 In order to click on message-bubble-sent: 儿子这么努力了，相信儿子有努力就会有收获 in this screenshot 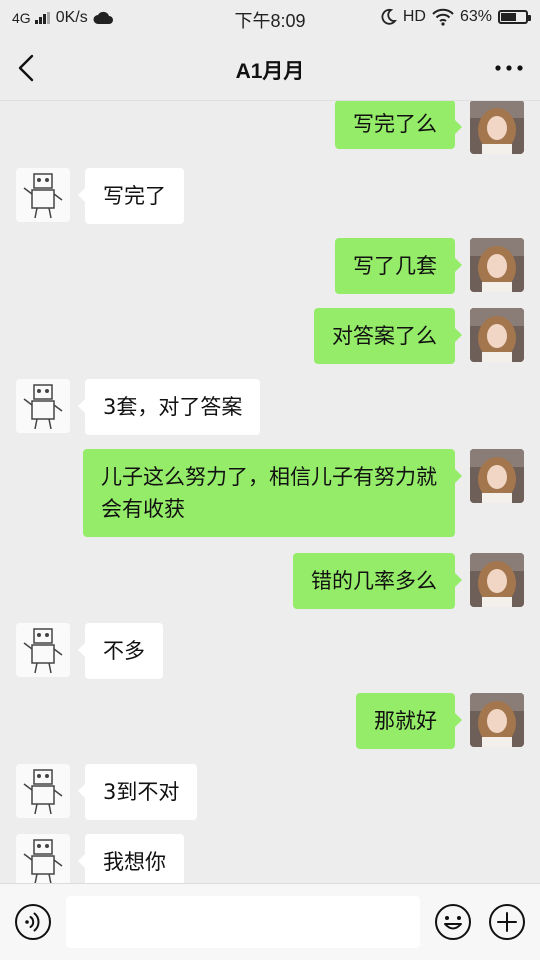, I will do `click(272, 493)`.